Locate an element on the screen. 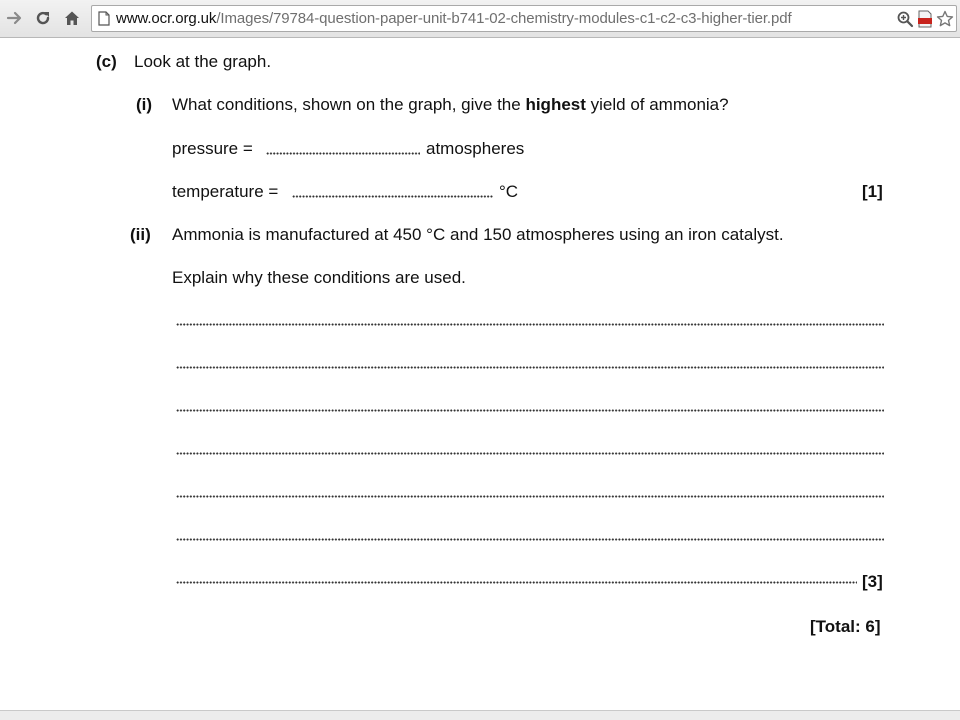  part-c-text: Look at the graph. is located at coordinates (203, 61).